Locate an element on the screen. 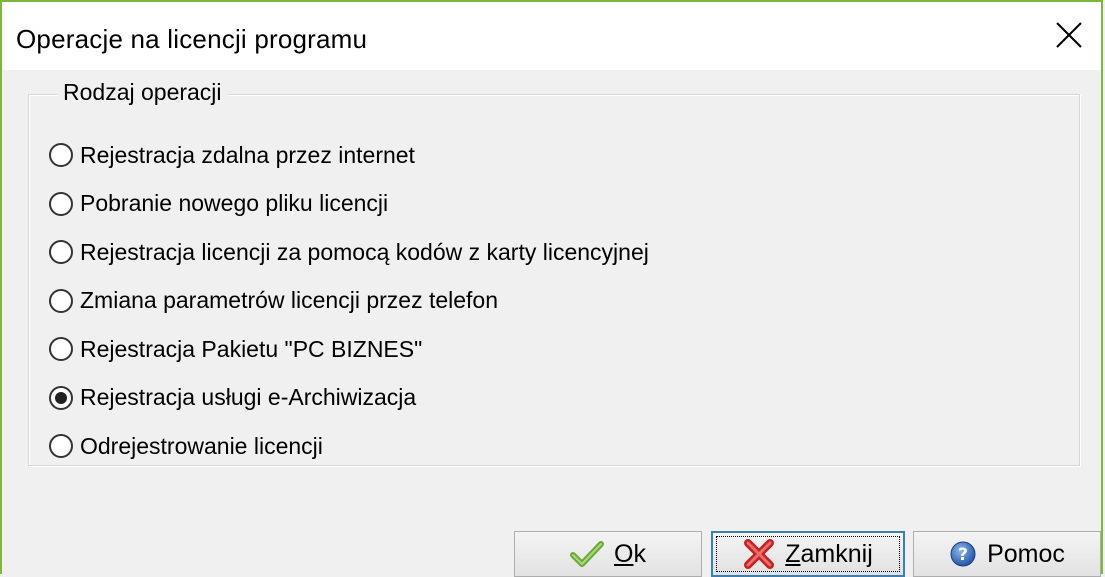 The width and height of the screenshot is (1105, 577). red-x-icon is located at coordinates (759, 554).